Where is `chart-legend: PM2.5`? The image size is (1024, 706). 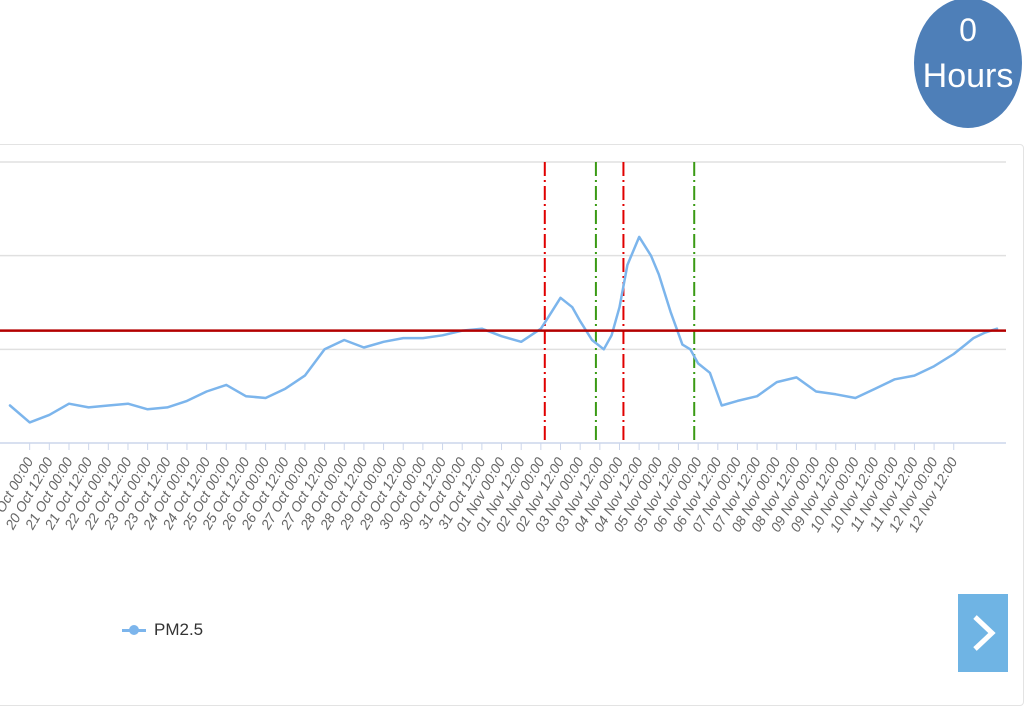
chart-legend: PM2.5 is located at coordinates (162, 630).